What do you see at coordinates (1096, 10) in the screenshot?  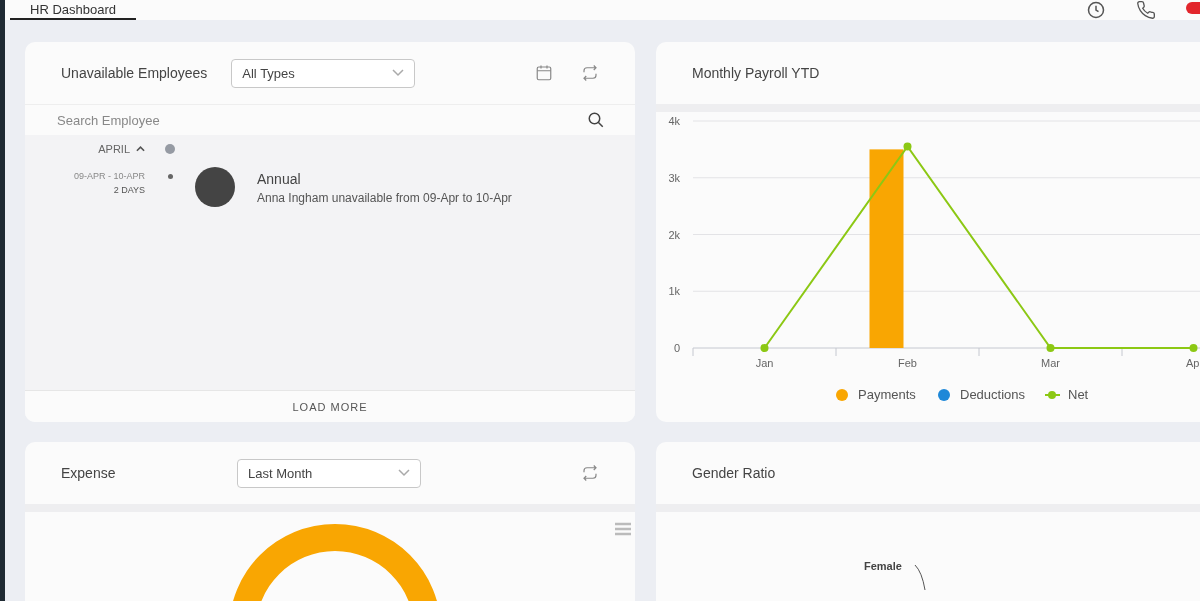 I see `clock-icon` at bounding box center [1096, 10].